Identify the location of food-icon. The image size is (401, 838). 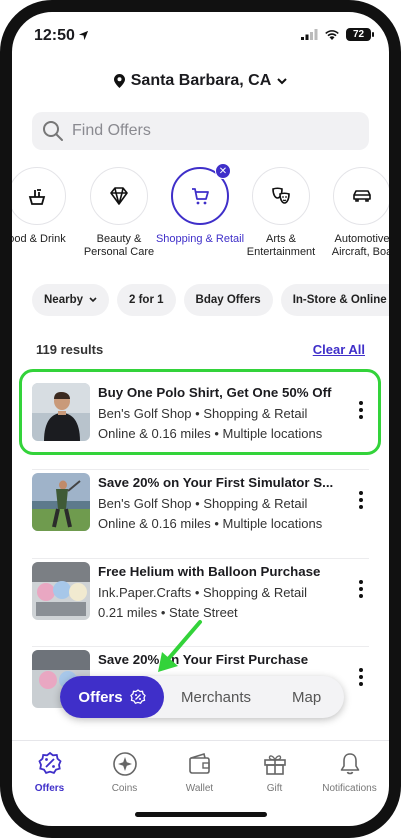
(37, 197).